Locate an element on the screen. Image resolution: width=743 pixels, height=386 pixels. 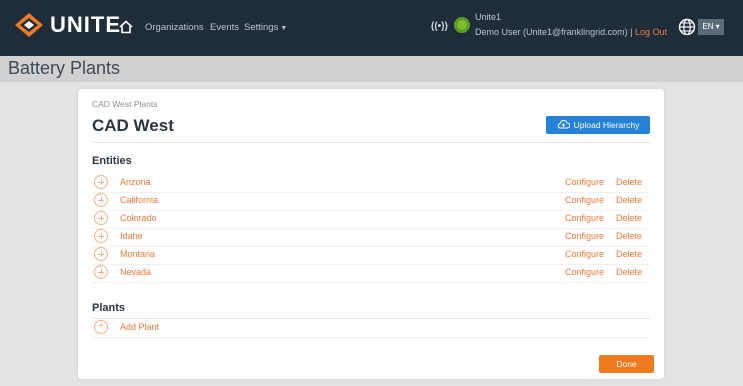
cloud-upload-icon is located at coordinates (563, 126).